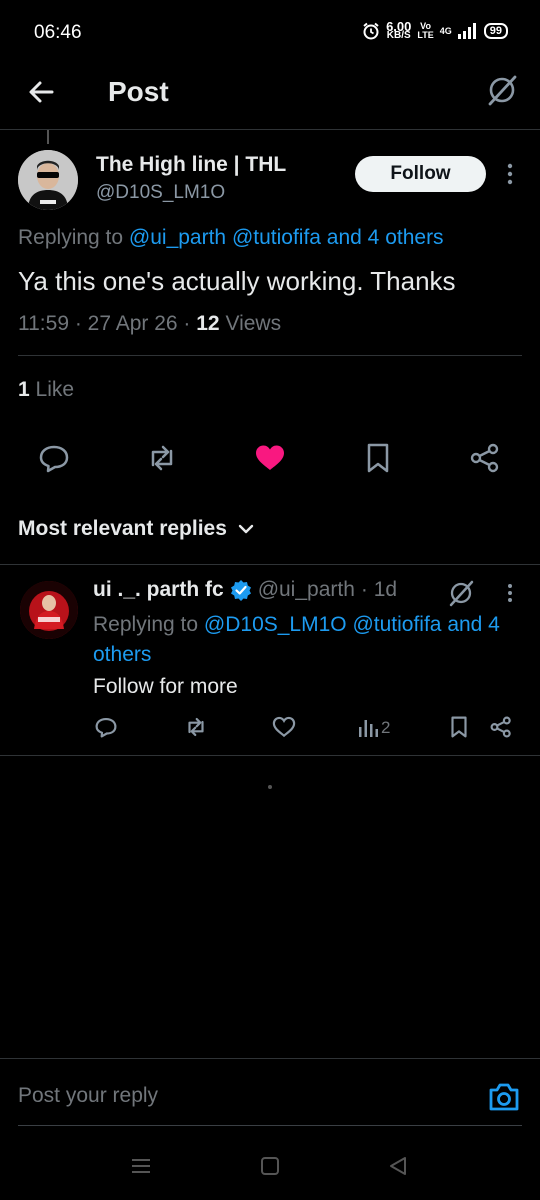  What do you see at coordinates (132, 323) in the screenshot?
I see `post-date: 27 Apr 26` at bounding box center [132, 323].